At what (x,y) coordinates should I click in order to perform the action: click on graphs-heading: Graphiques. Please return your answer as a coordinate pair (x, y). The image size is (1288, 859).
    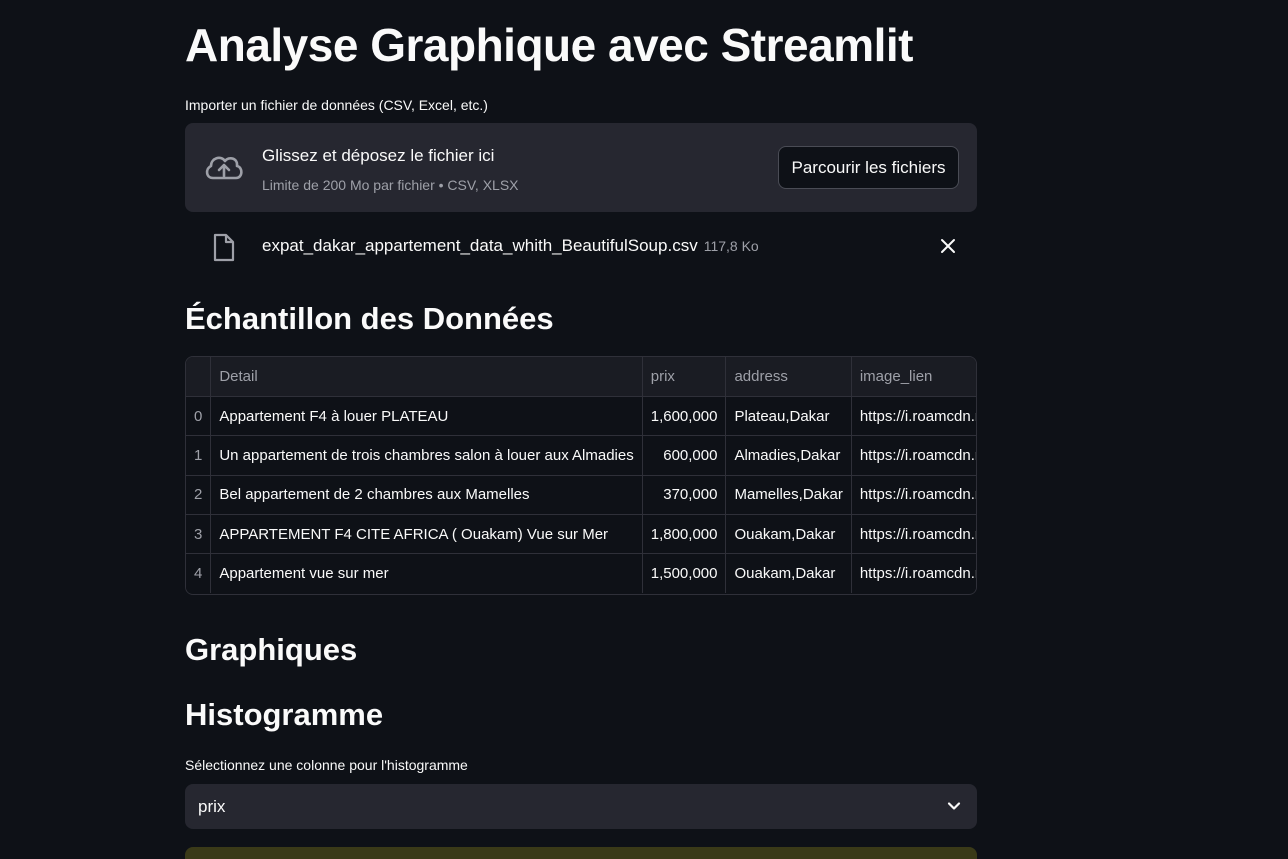
    Looking at the image, I should click on (271, 649).